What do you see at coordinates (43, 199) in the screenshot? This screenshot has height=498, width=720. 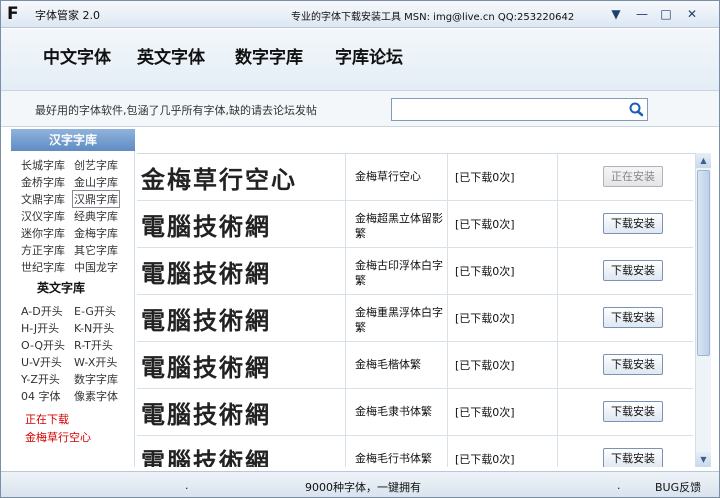 I see `sidebar-item: 文鼎字库` at bounding box center [43, 199].